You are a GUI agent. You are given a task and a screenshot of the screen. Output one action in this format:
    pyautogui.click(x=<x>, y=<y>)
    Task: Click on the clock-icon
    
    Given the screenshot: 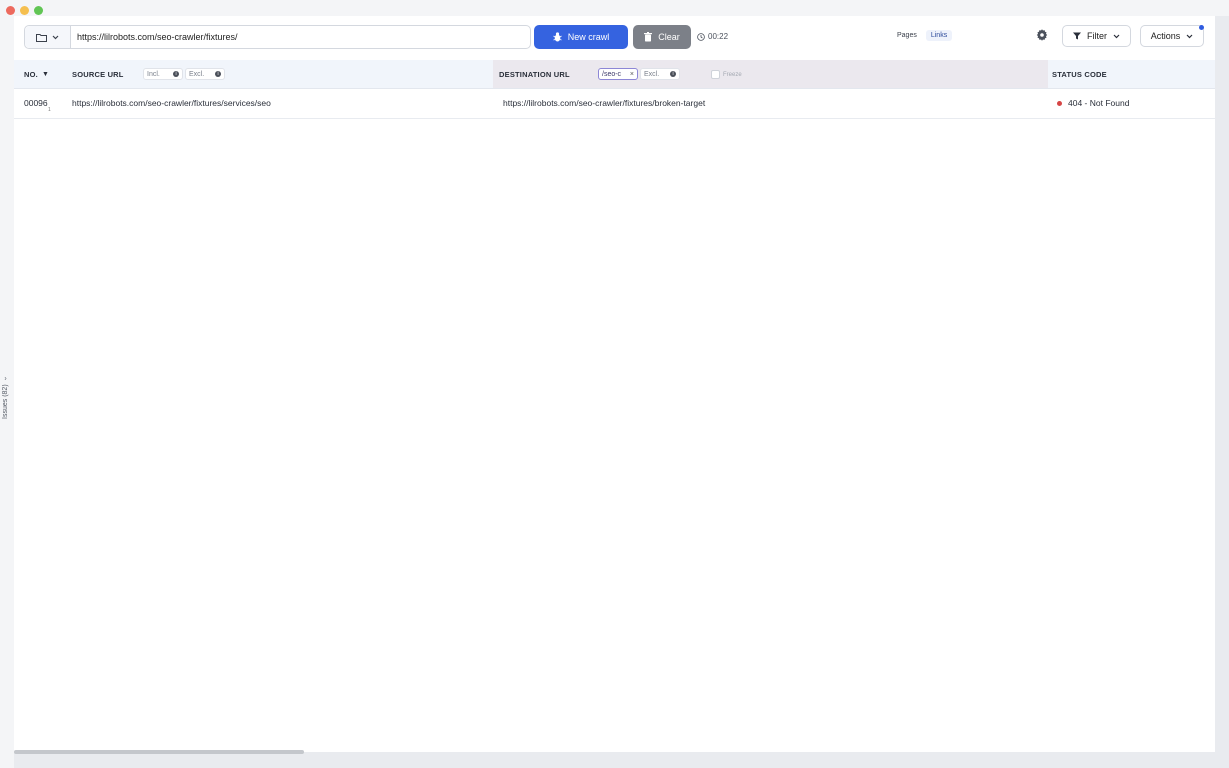 What is the action you would take?
    pyautogui.click(x=701, y=36)
    